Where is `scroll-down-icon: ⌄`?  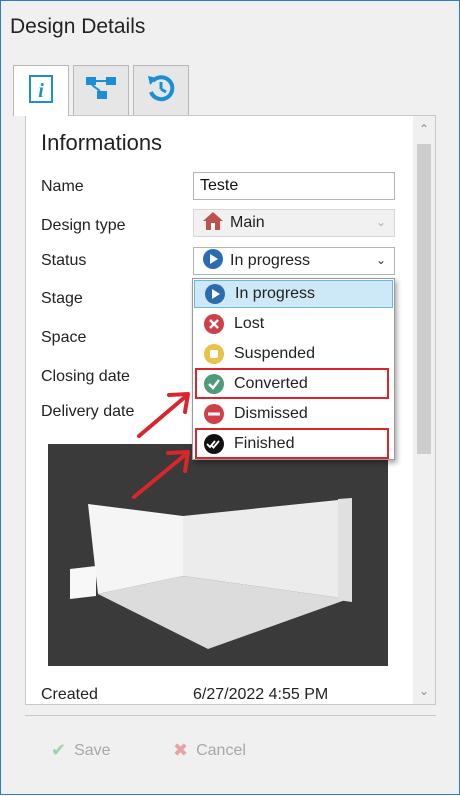 scroll-down-icon: ⌄ is located at coordinates (424, 691).